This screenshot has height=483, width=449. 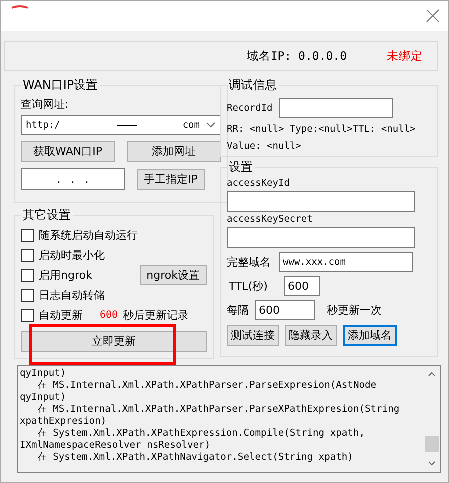 I want to click on ttl-label: TTL(秒), so click(x=248, y=286).